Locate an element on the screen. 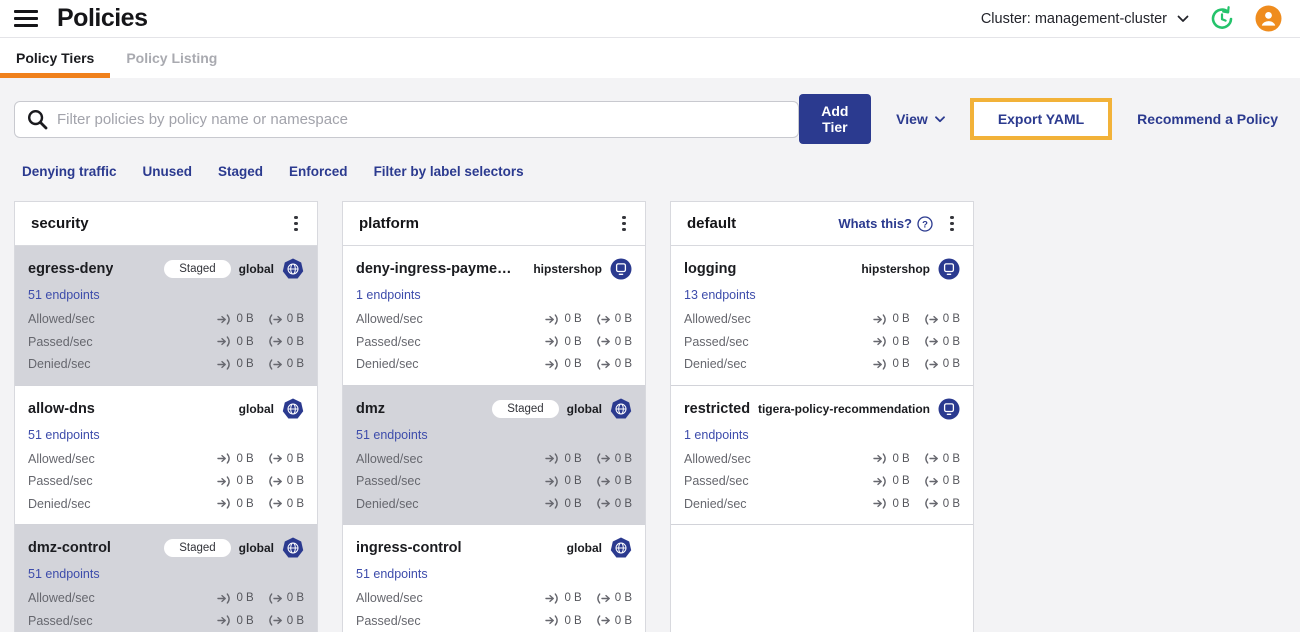  add-tier-button: Add Tier is located at coordinates (835, 119).